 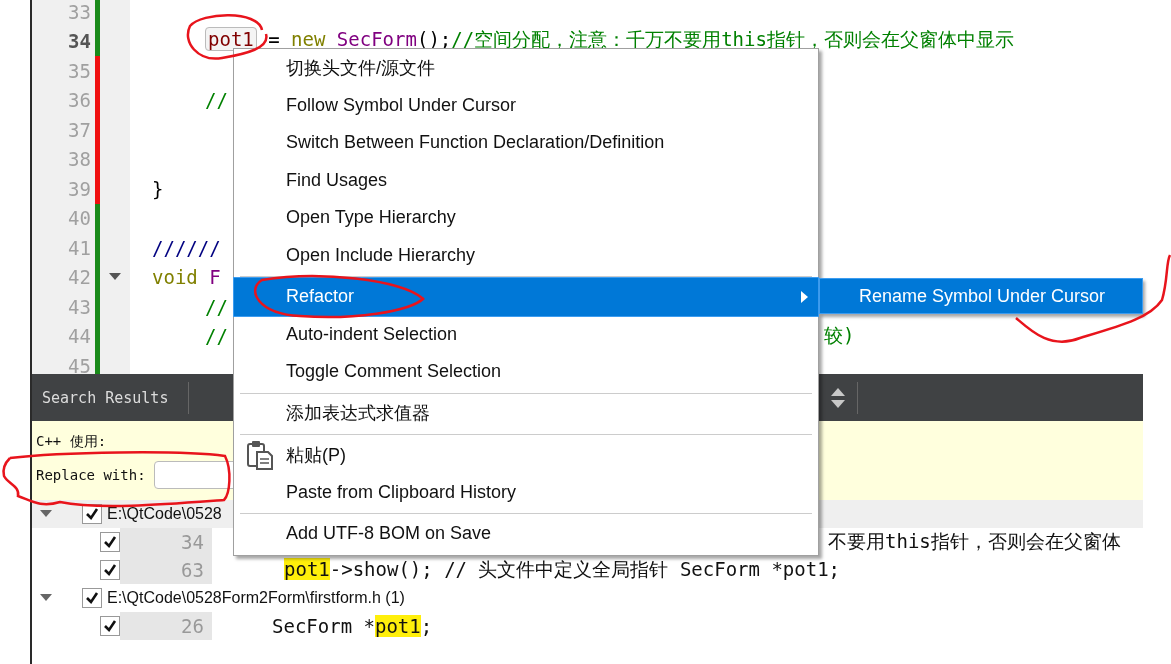 I want to click on line-number: 42, so click(x=79, y=278).